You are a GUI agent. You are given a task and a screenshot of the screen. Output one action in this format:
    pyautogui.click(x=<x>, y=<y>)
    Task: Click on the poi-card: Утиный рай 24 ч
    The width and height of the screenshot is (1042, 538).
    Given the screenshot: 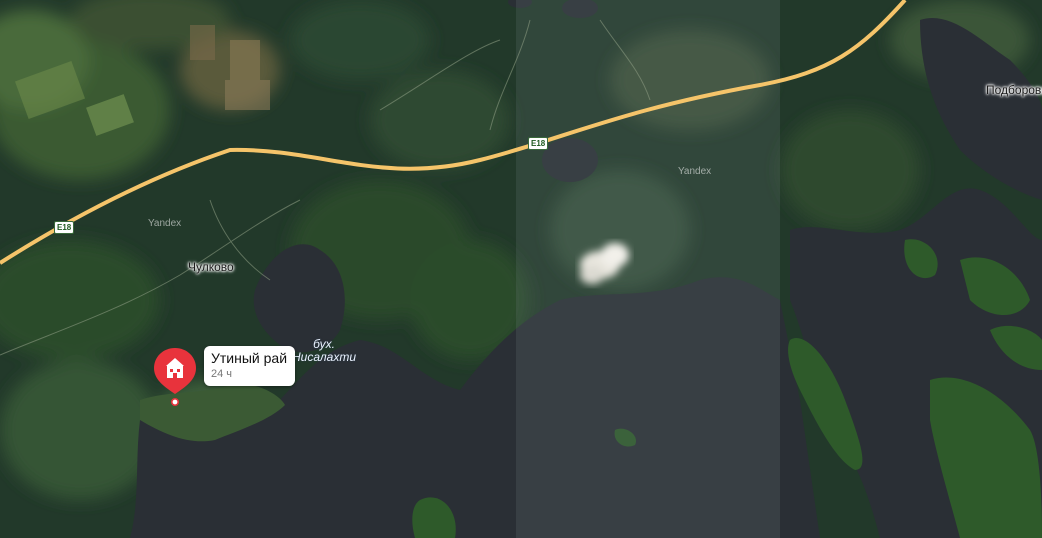 What is the action you would take?
    pyautogui.click(x=250, y=366)
    